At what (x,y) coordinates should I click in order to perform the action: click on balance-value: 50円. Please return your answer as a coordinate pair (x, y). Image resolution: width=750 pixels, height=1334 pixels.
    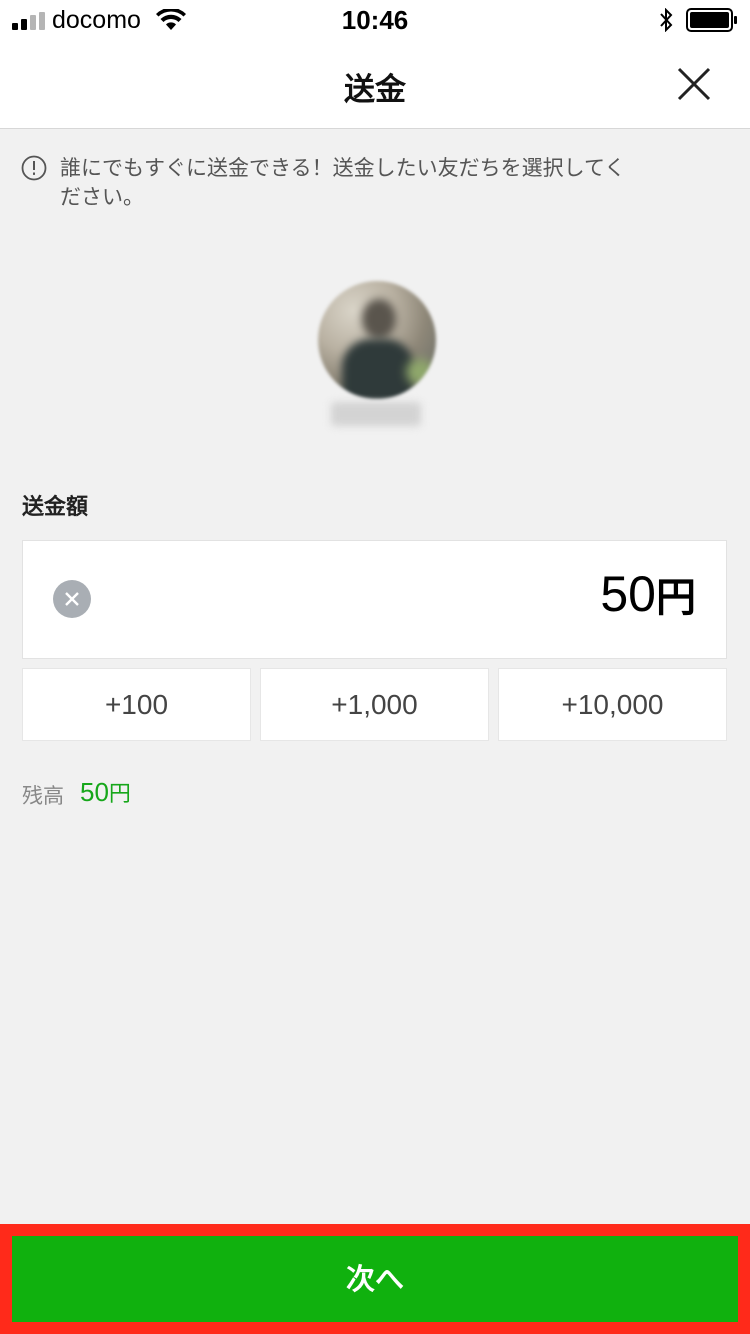
    Looking at the image, I should click on (105, 792).